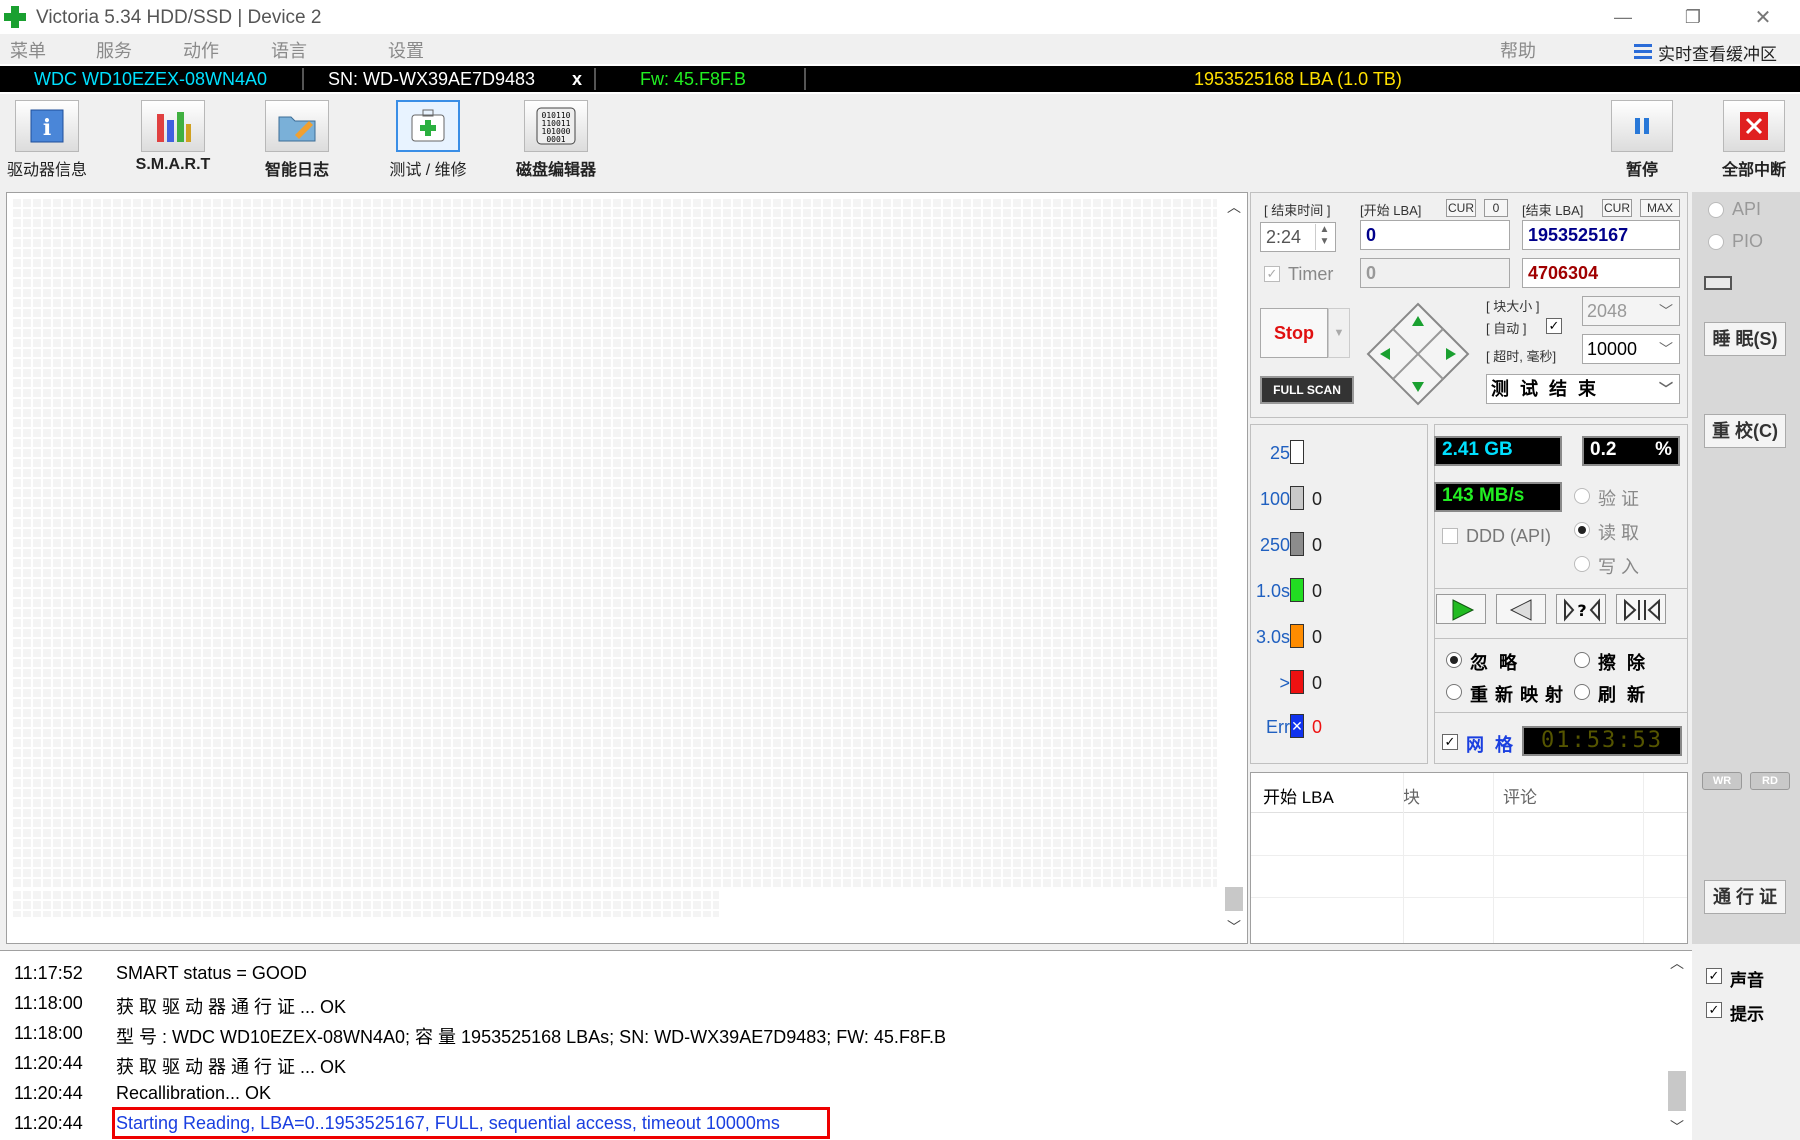 The height and width of the screenshot is (1140, 1800). What do you see at coordinates (1435, 273) in the screenshot?
I see `timer-input: 0` at bounding box center [1435, 273].